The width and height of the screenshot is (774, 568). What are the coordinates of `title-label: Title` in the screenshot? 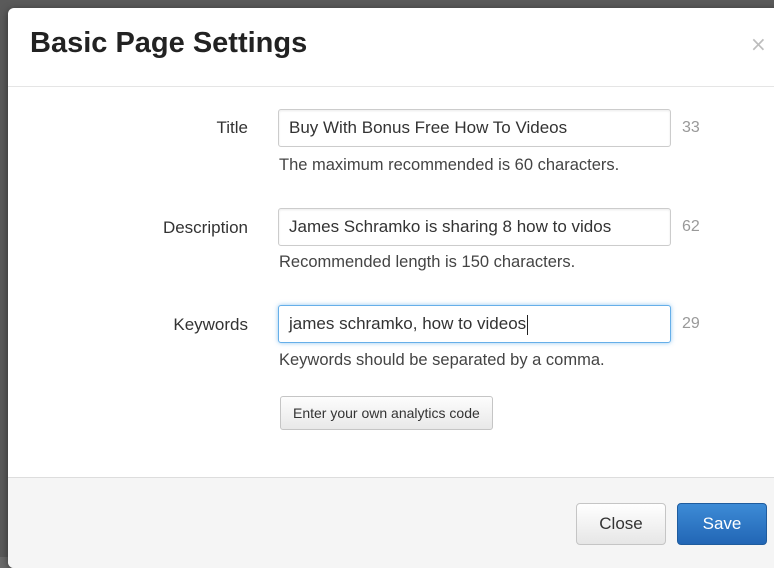 It's located at (232, 127).